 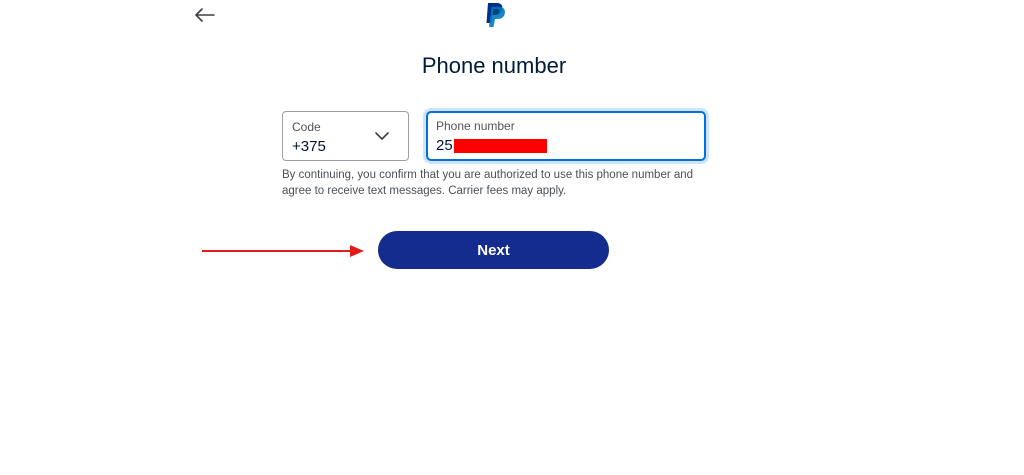 I want to click on arrow-left-icon, so click(x=205, y=15).